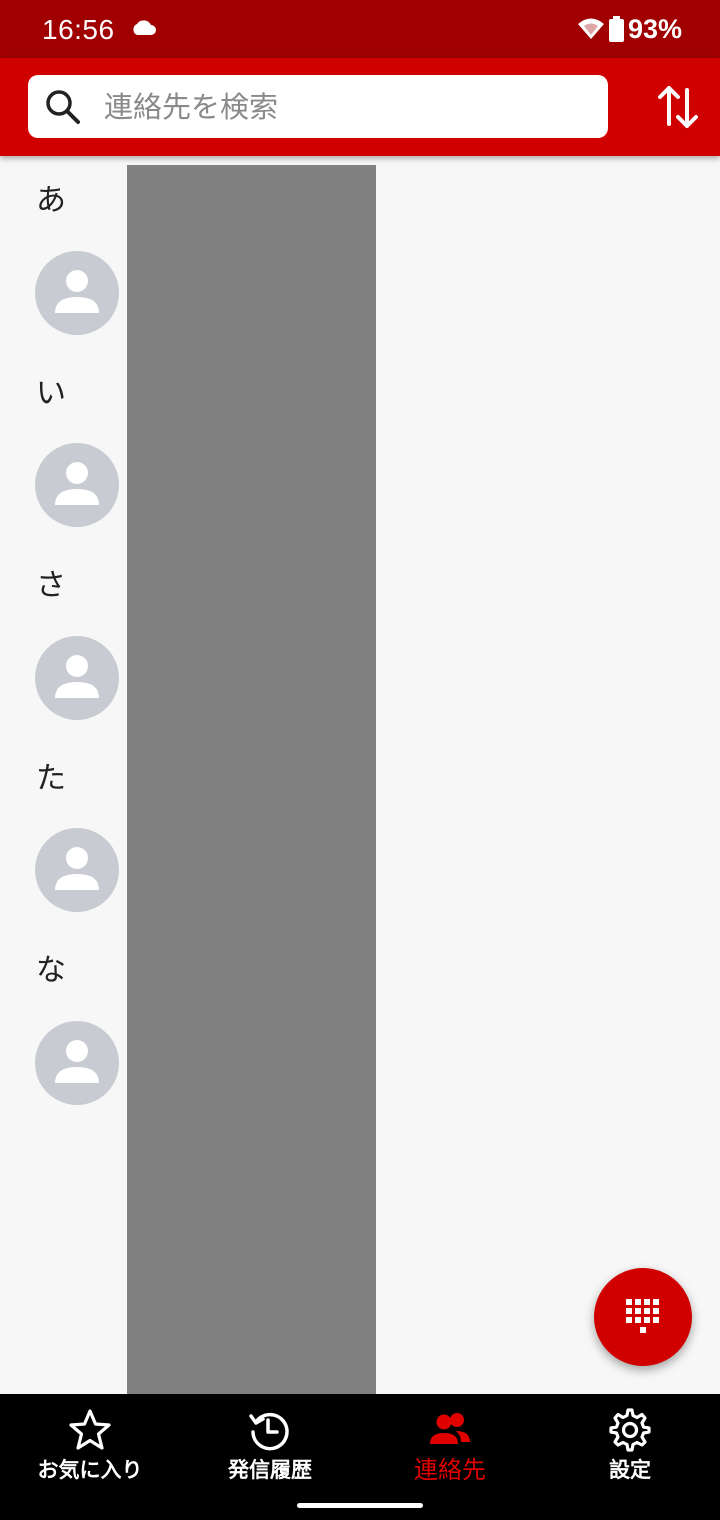 Image resolution: width=720 pixels, height=1520 pixels. What do you see at coordinates (360, 29) in the screenshot?
I see `status-bar: 16:56 93%` at bounding box center [360, 29].